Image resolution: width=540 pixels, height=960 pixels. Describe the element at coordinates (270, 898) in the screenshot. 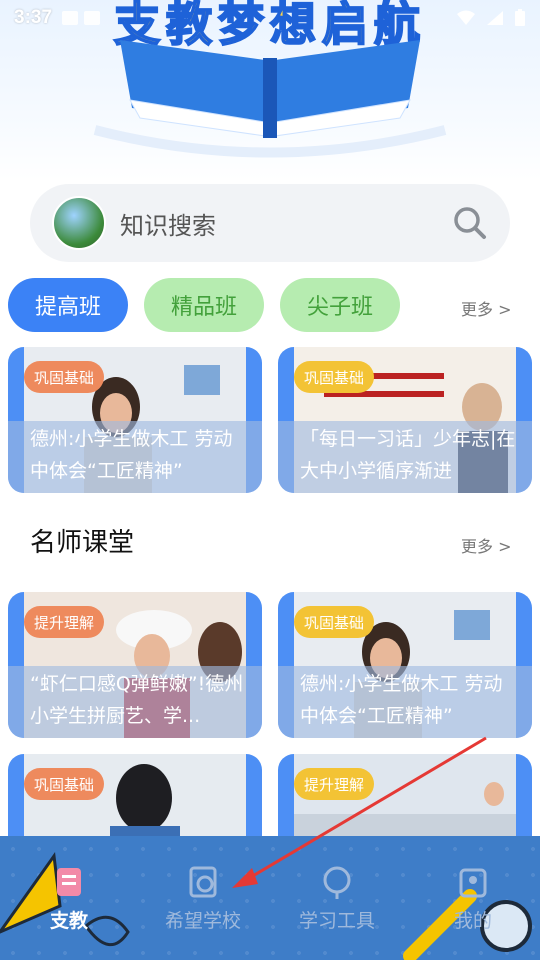

I see `bottom-nav: 支教 希望学校 学习工具 我的` at that location.